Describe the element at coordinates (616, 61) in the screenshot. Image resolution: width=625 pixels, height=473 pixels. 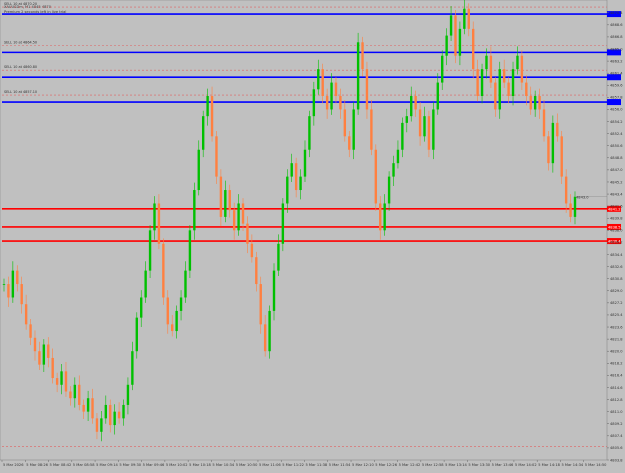
I see `price-axis-label: 4863.2` at that location.